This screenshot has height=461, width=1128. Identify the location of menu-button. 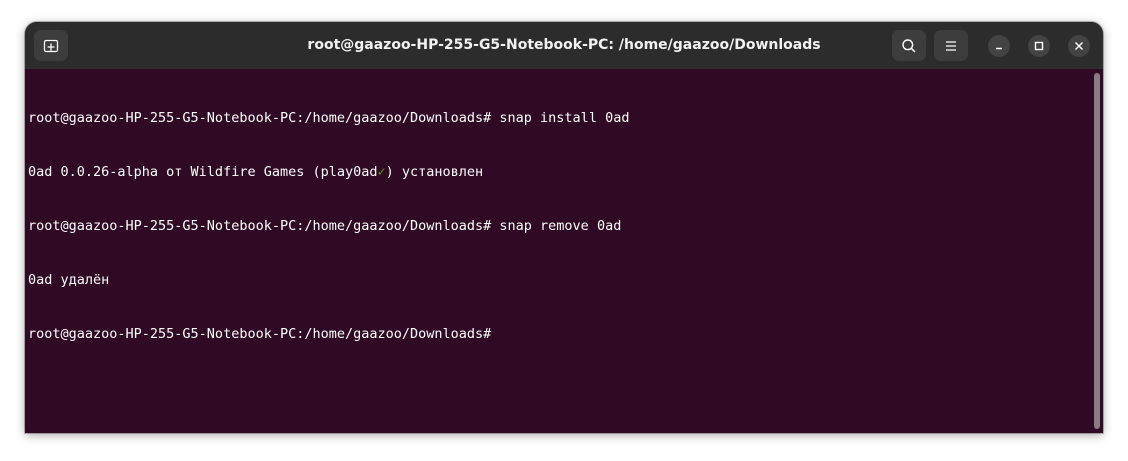
(951, 45).